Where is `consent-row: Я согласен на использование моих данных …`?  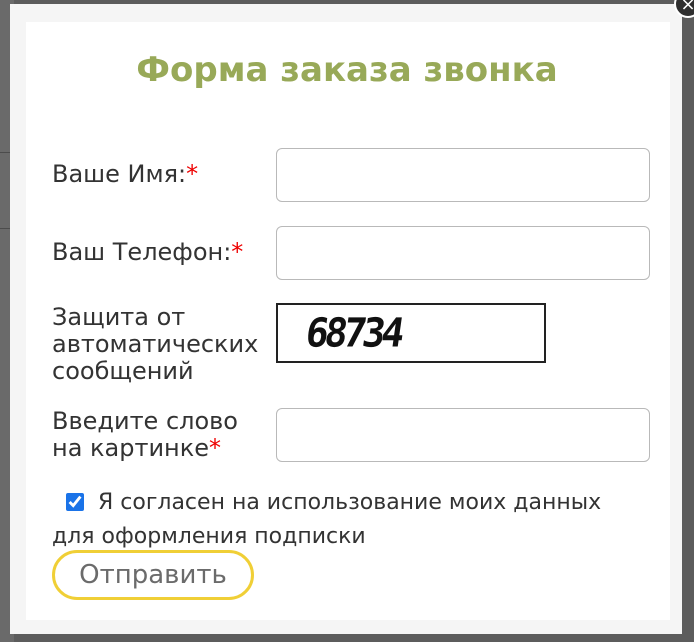
consent-row: Я согласен на использование моих данных … is located at coordinates (342, 520).